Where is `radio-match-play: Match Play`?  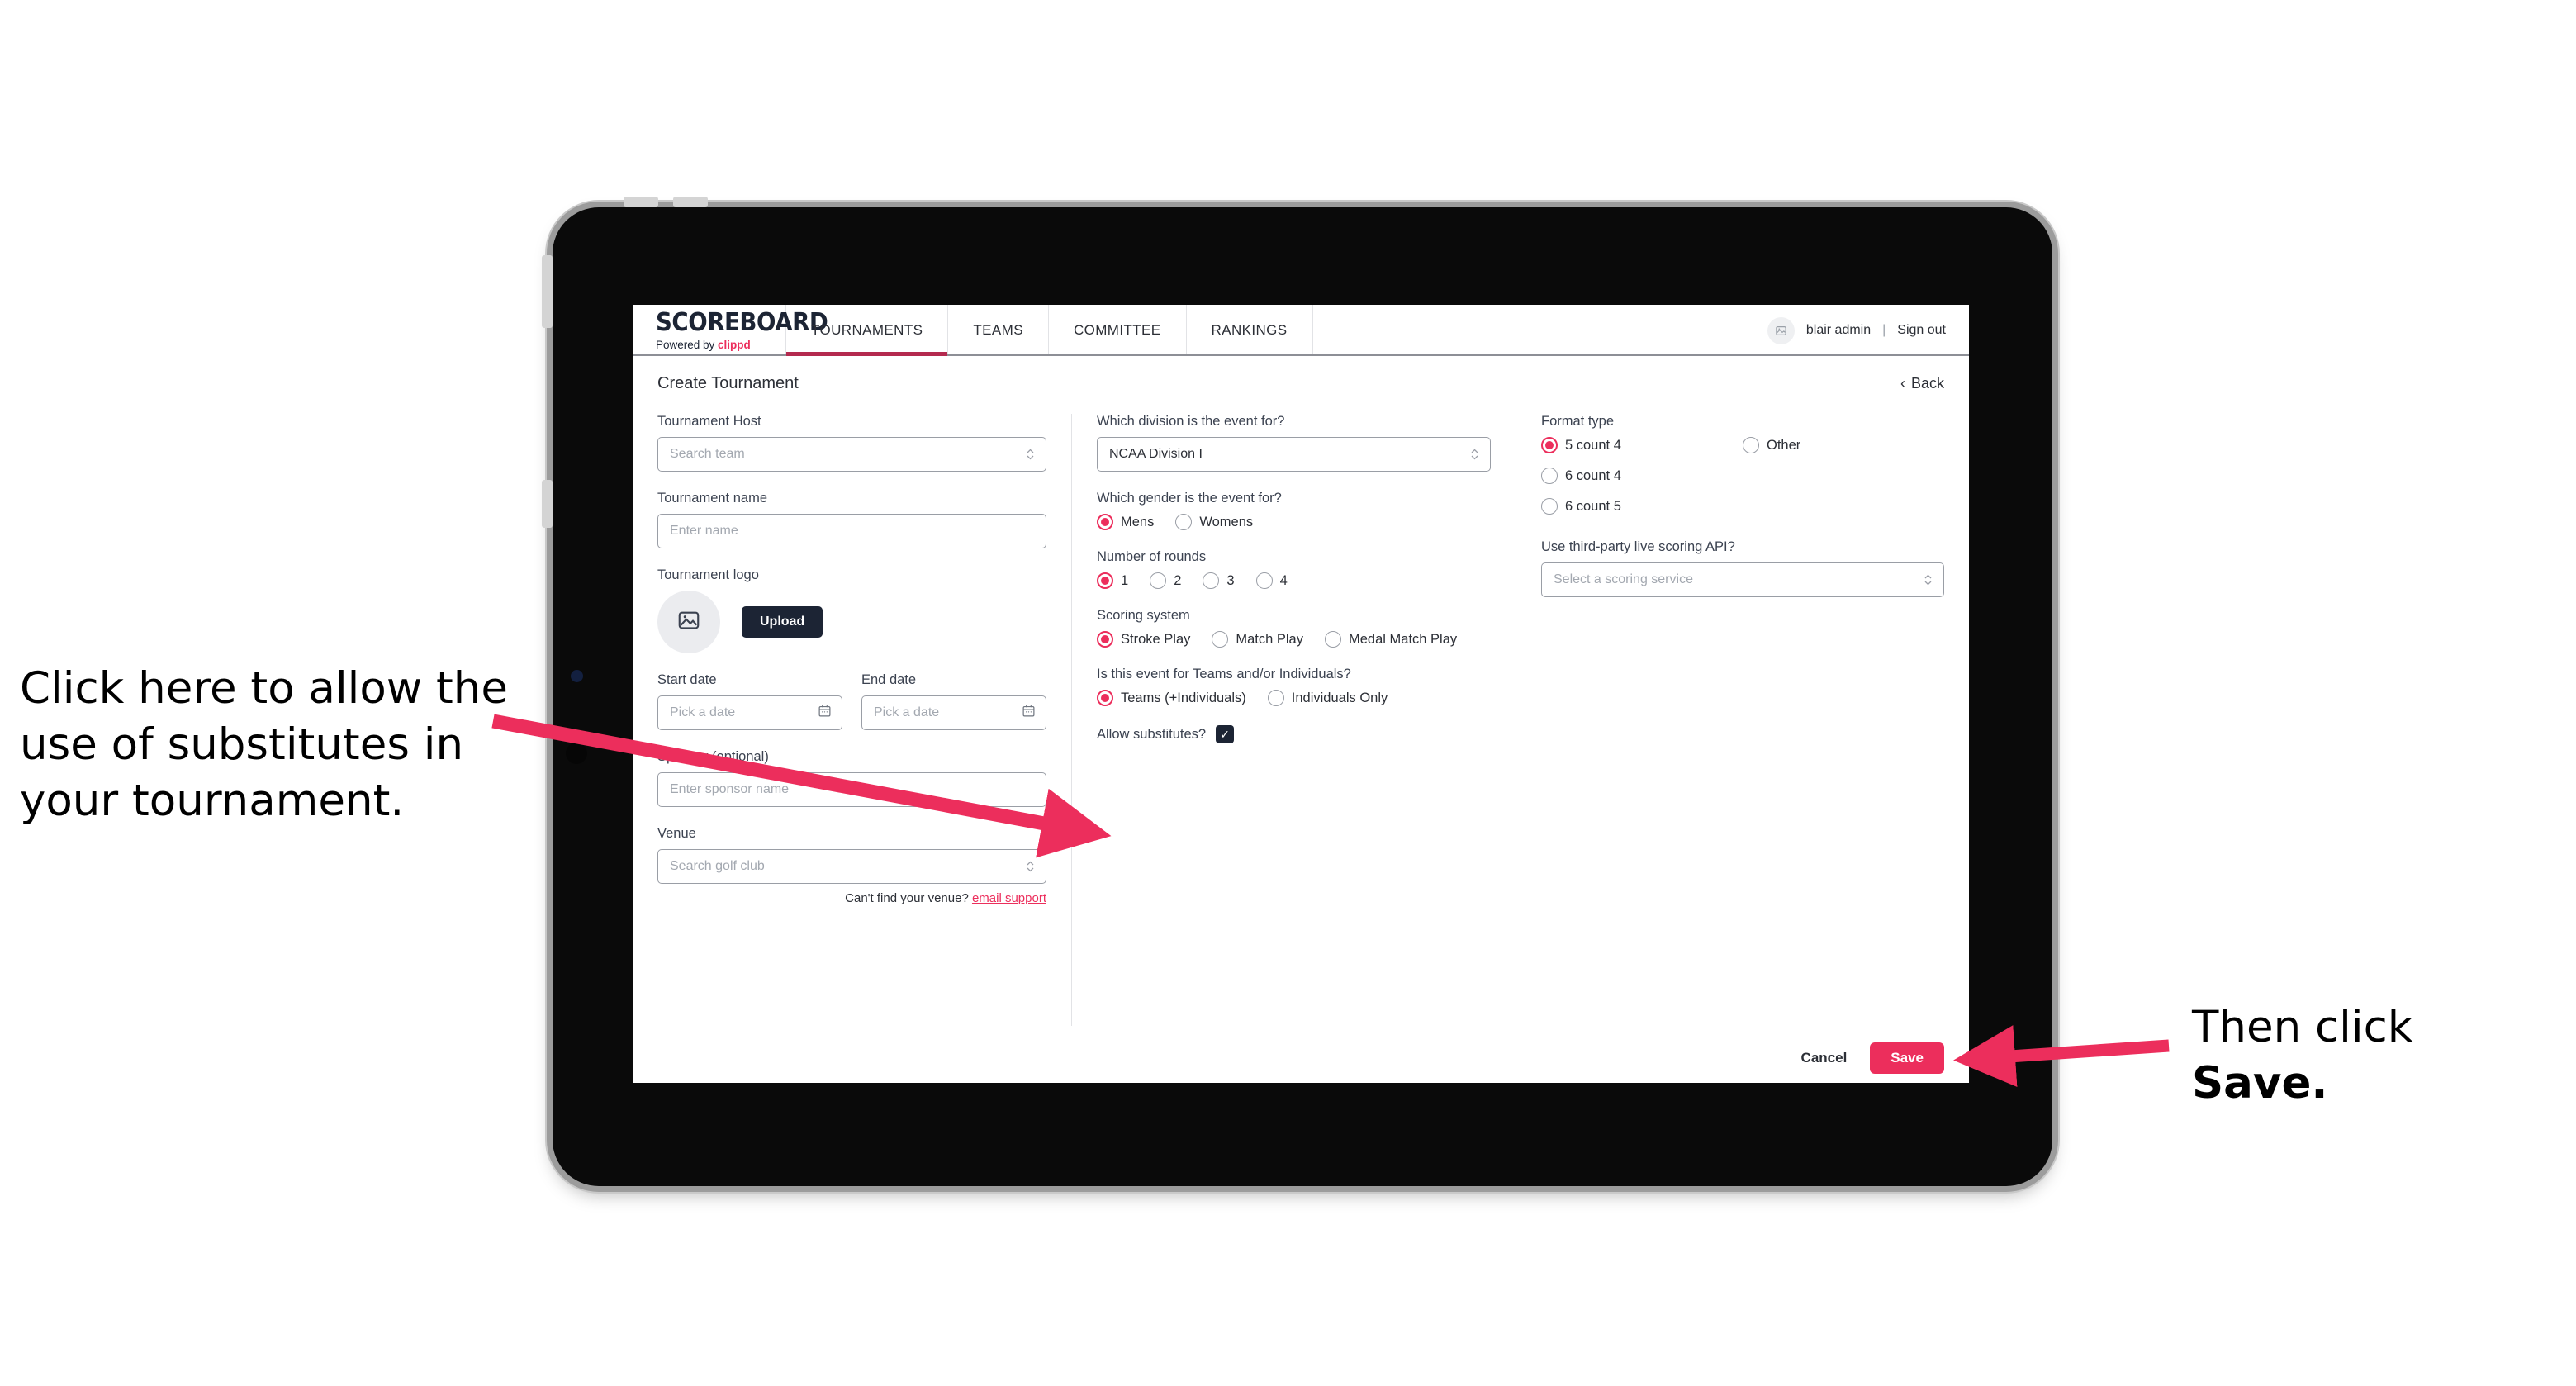 radio-match-play: Match Play is located at coordinates (1257, 639).